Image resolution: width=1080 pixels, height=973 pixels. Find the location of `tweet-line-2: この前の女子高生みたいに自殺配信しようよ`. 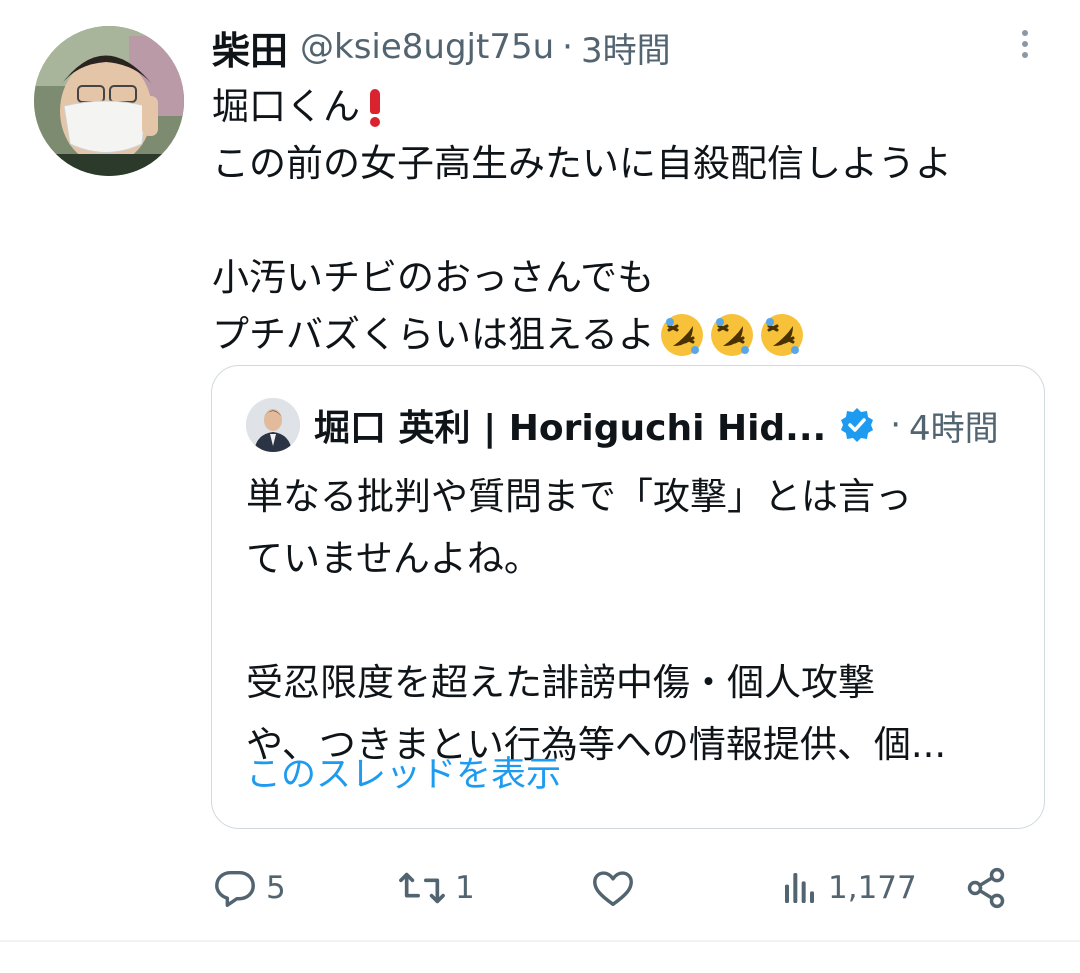

tweet-line-2: この前の女子高生みたいに自殺配信しようよ is located at coordinates (582, 163).